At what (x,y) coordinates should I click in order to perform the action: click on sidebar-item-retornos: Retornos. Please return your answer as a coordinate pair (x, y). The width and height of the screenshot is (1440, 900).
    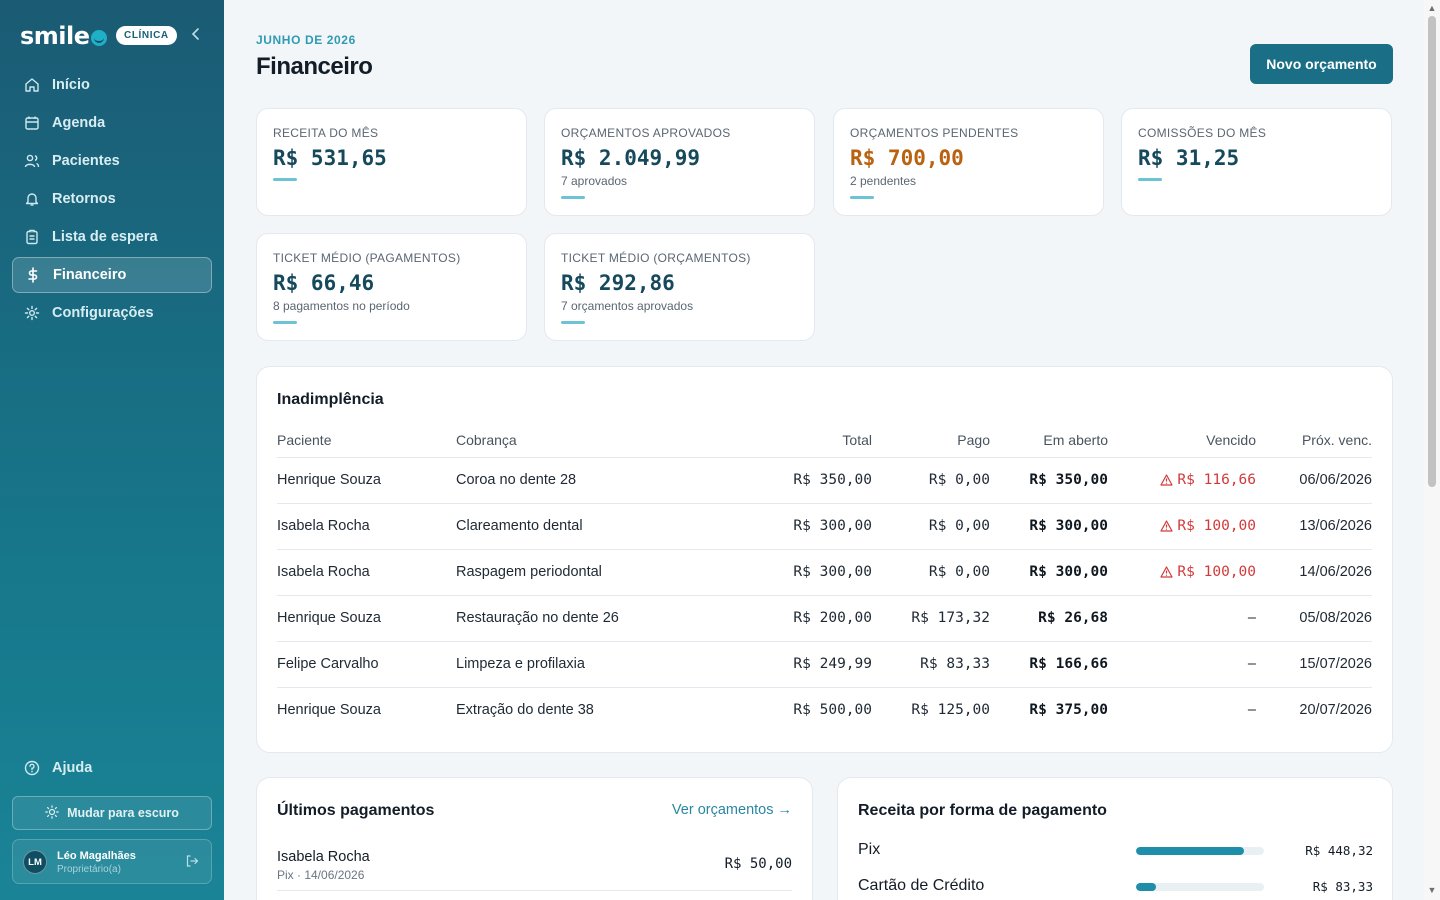
    Looking at the image, I should click on (112, 199).